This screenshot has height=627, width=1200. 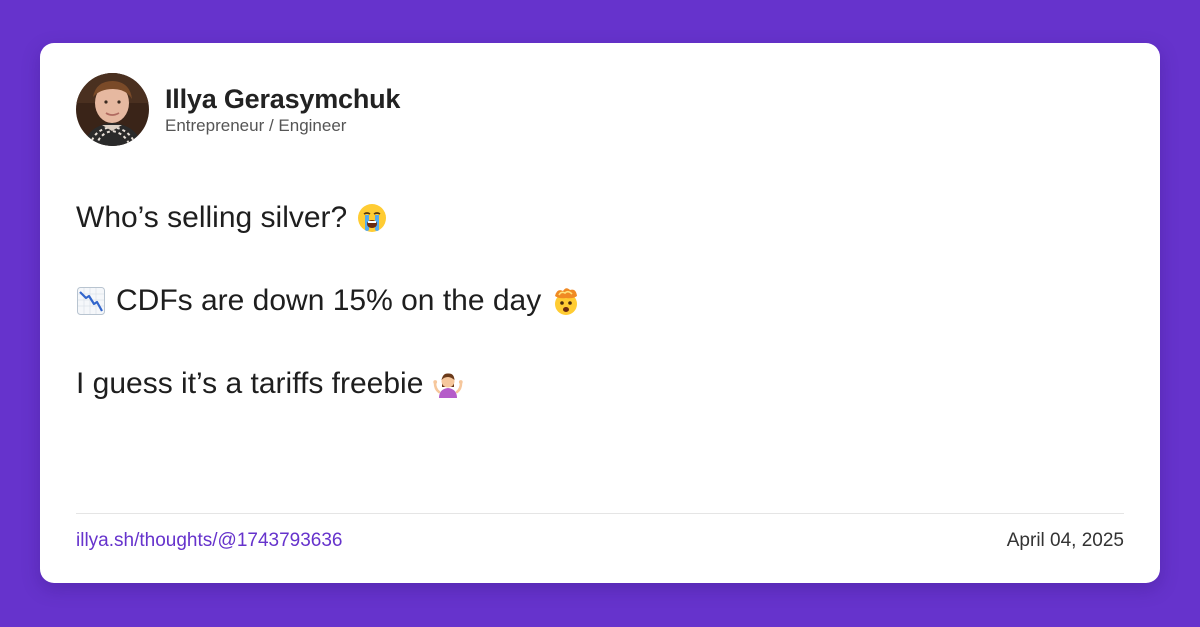 What do you see at coordinates (448, 384) in the screenshot?
I see `person-shrugging-icon` at bounding box center [448, 384].